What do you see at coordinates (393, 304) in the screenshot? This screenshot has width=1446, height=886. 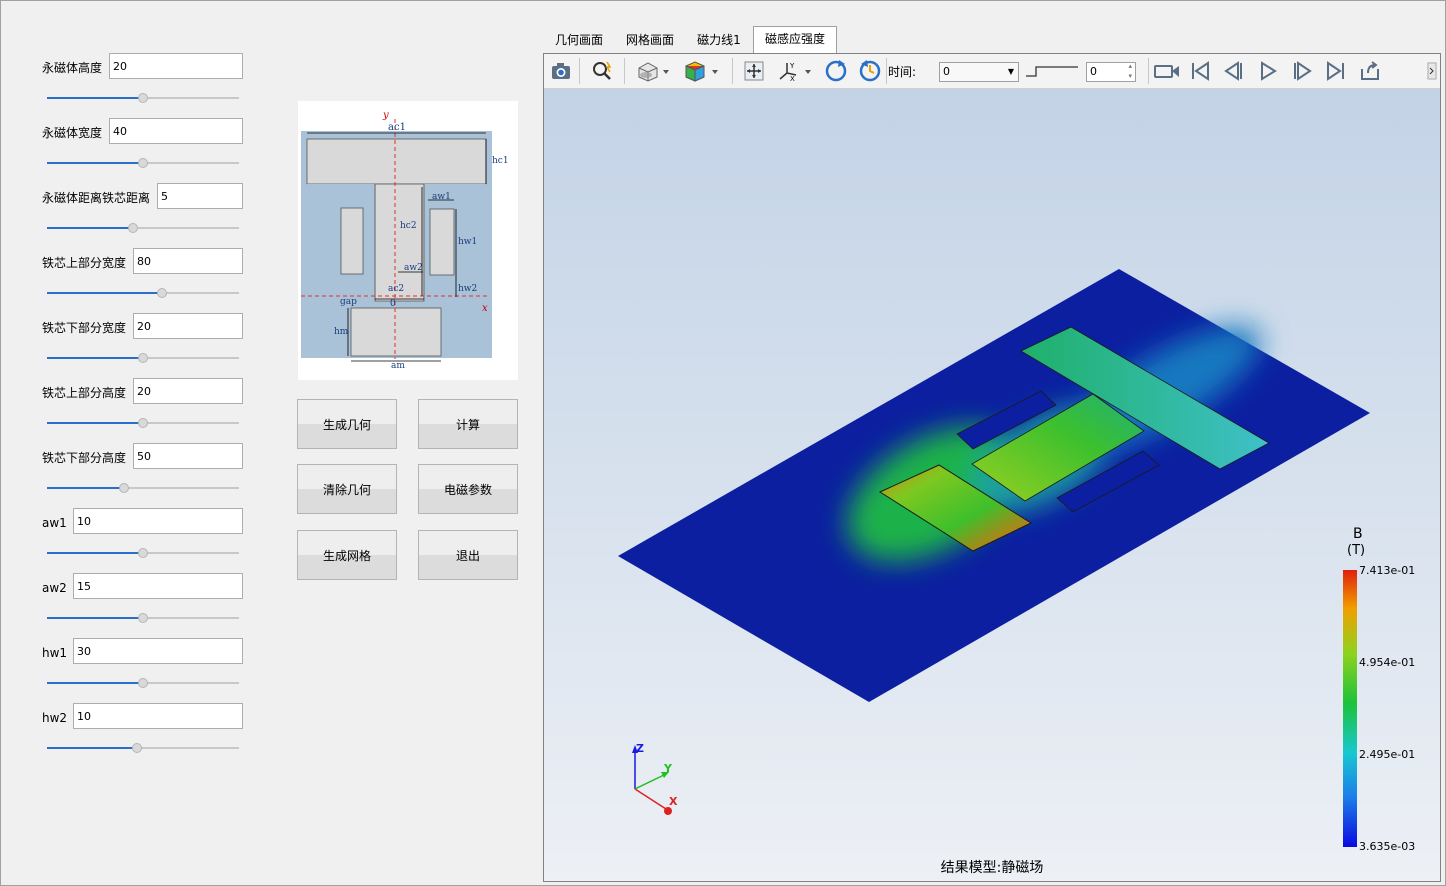 I see `diagram-label-origin: 0` at bounding box center [393, 304].